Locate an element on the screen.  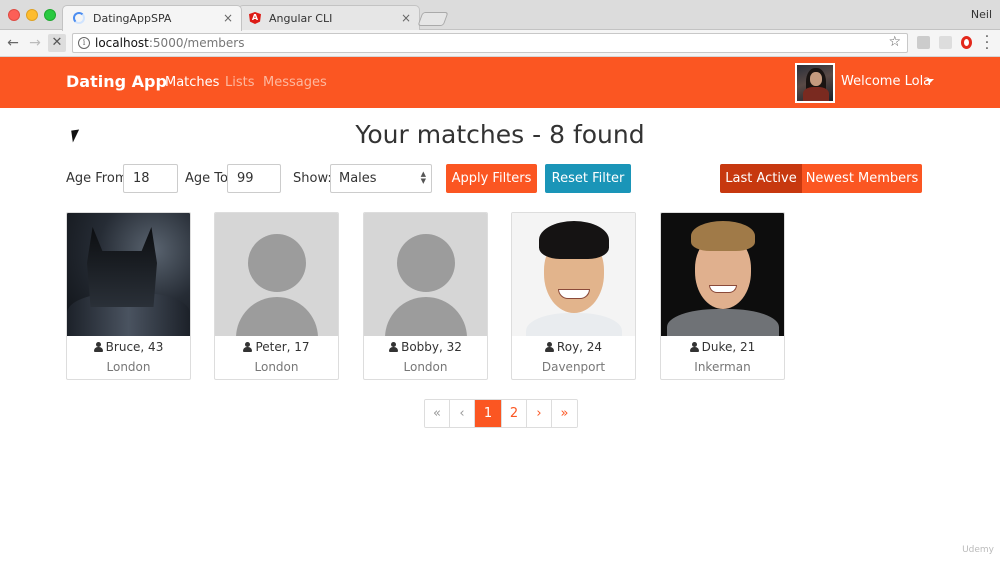
member-card: Bobby, 32 London is located at coordinates (425, 296).